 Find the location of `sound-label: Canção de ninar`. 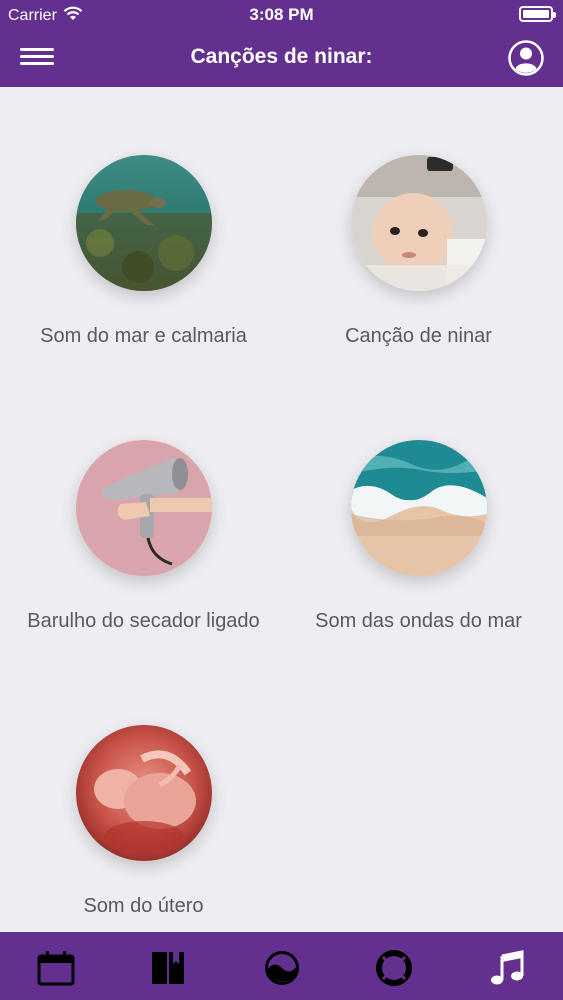

sound-label: Canção de ninar is located at coordinates (418, 336).